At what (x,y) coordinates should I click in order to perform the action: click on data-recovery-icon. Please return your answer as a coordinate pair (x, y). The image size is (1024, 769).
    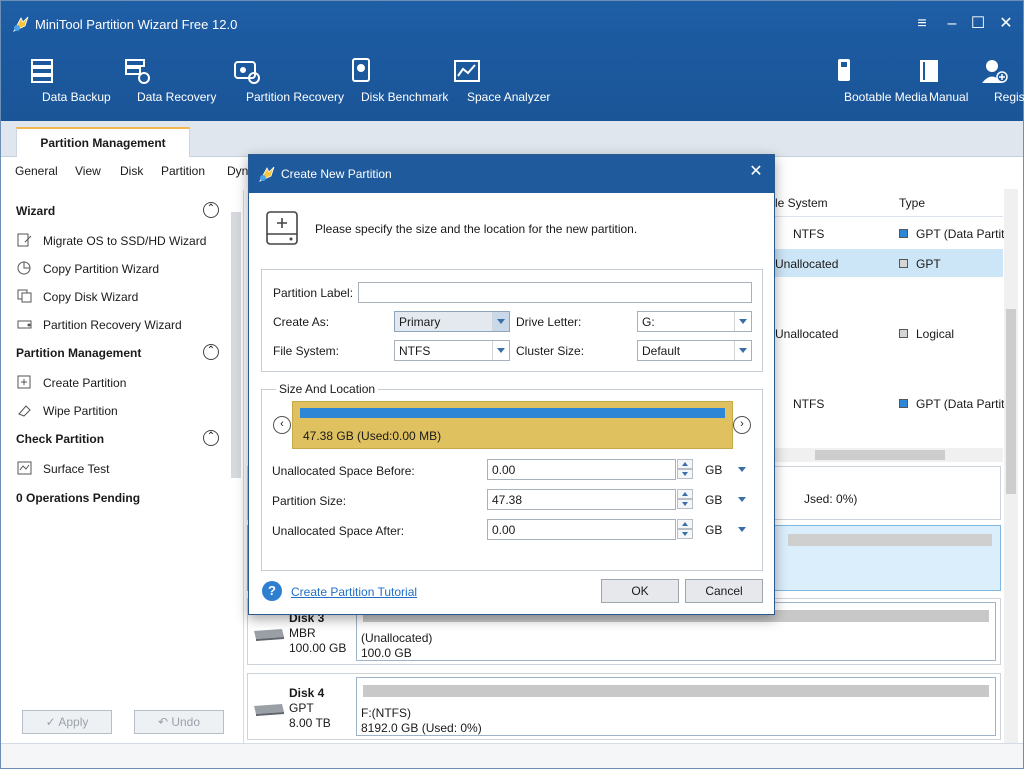
    Looking at the image, I should click on (137, 71).